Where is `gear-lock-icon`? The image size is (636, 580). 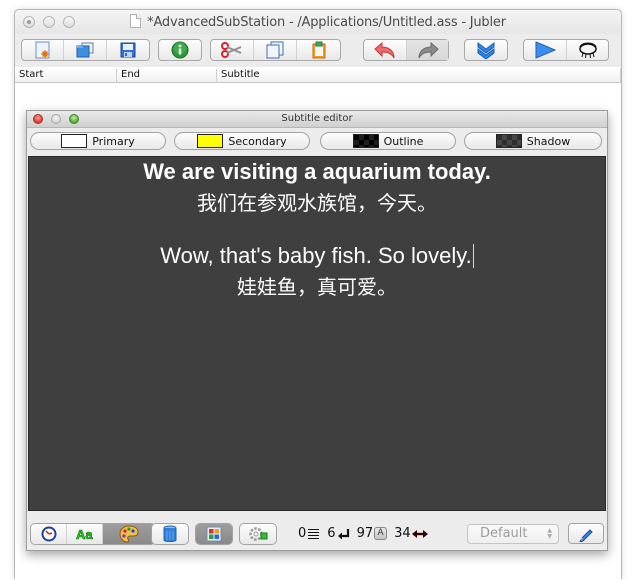 gear-lock-icon is located at coordinates (258, 534).